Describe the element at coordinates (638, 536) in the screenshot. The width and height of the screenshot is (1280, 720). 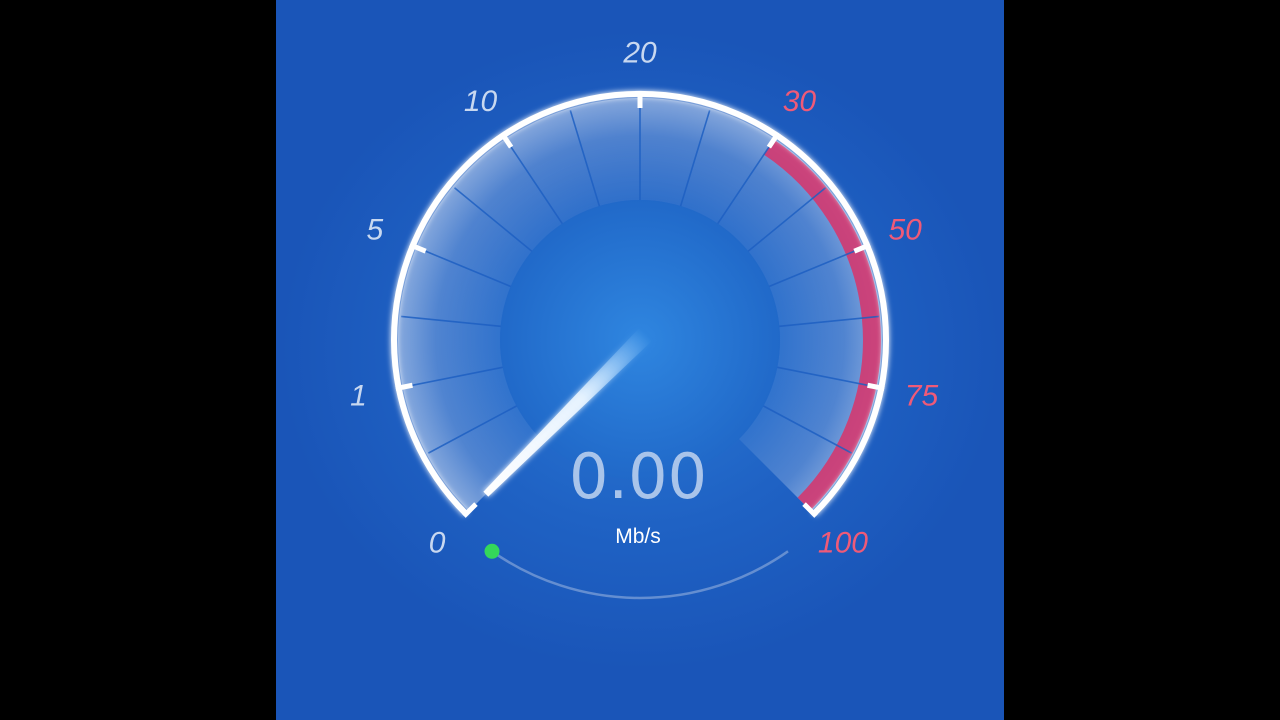
I see `speed-unit: Mb/s` at that location.